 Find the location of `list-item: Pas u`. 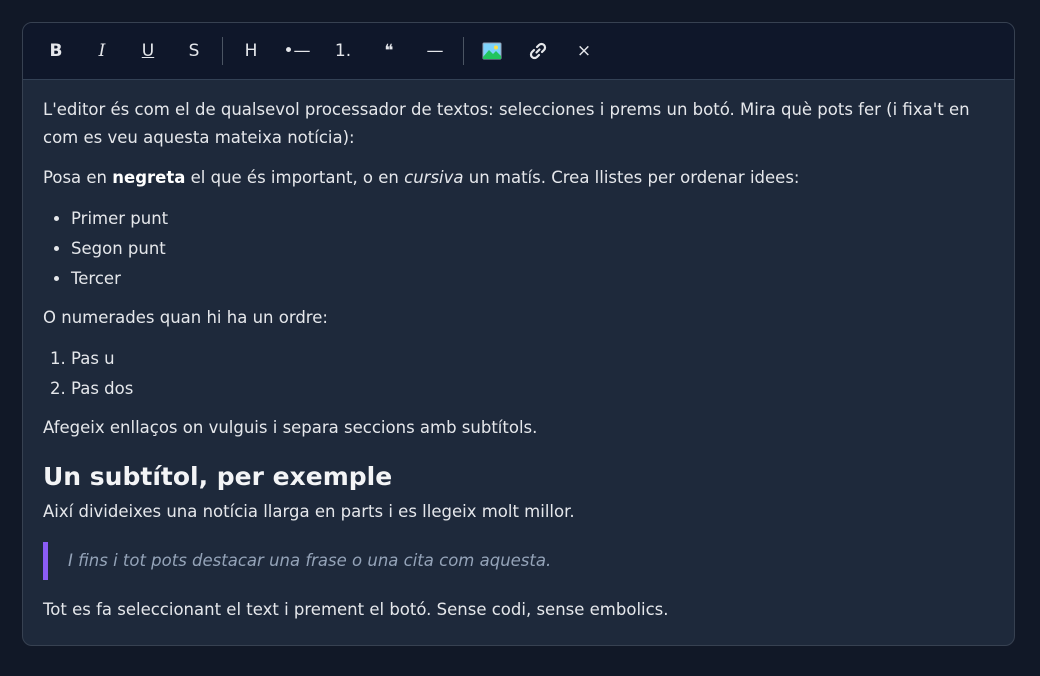

list-item: Pas u is located at coordinates (532, 359).